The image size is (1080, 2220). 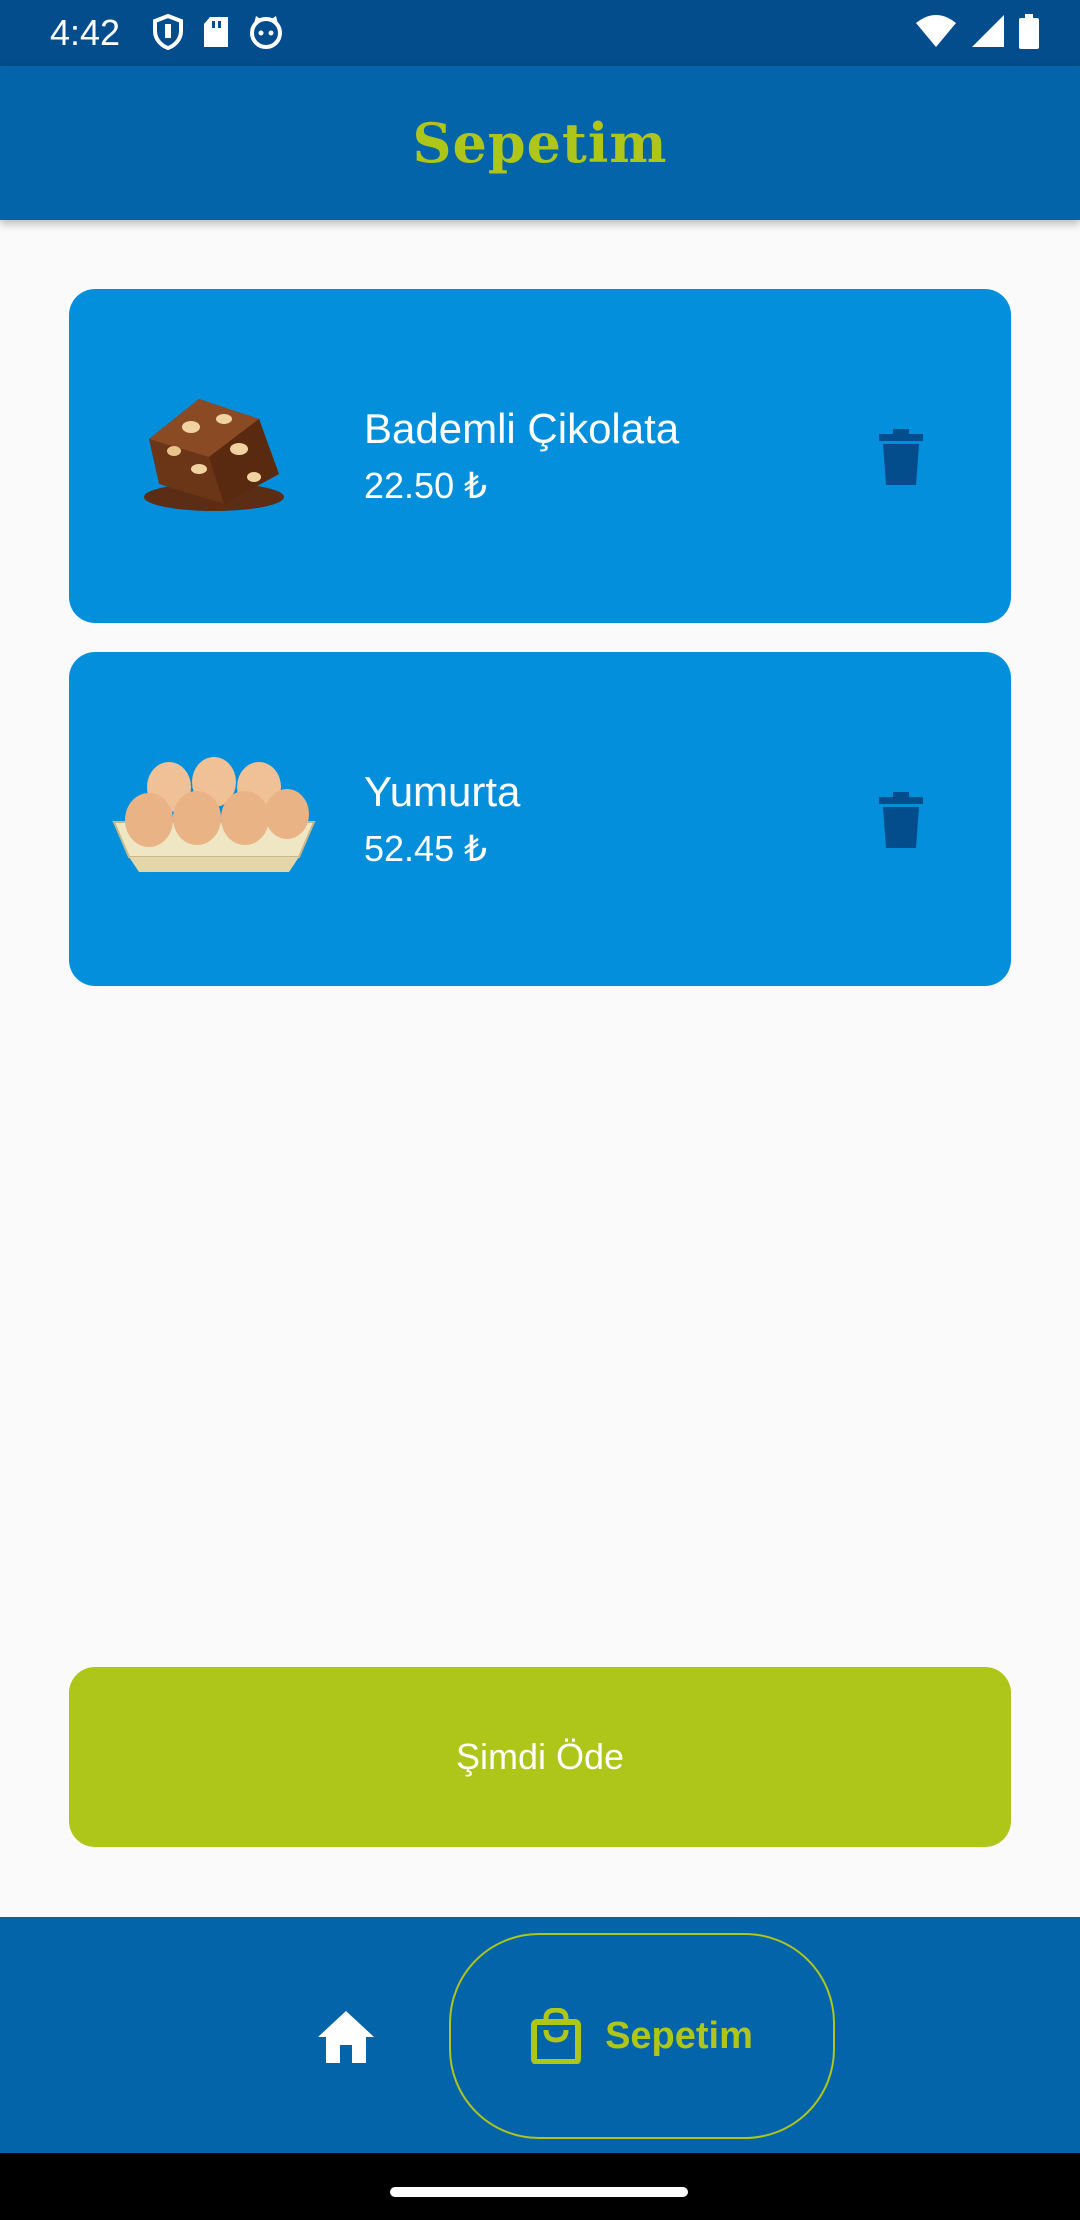 What do you see at coordinates (679, 2035) in the screenshot?
I see `nav-item-cart-label: Sepetim` at bounding box center [679, 2035].